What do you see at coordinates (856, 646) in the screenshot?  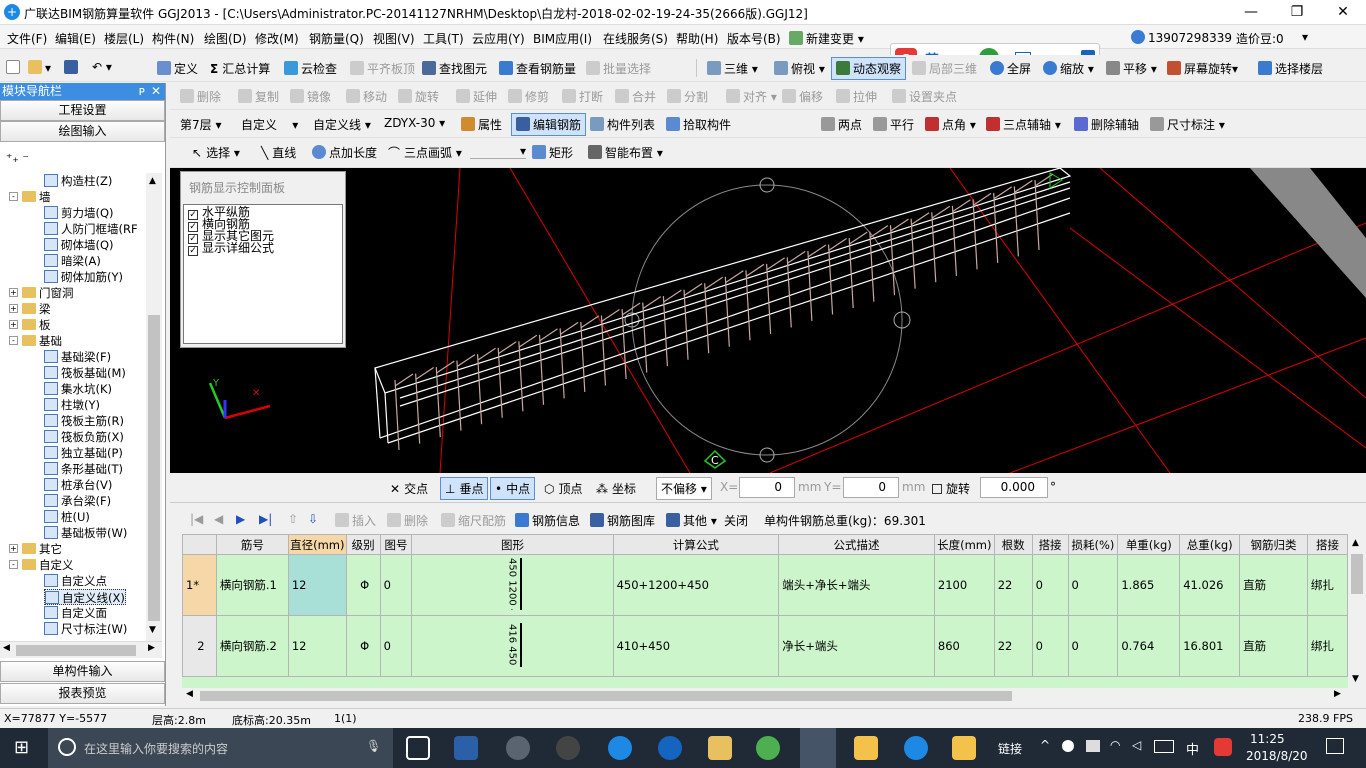 I see `cell-desc: 净长+端头` at bounding box center [856, 646].